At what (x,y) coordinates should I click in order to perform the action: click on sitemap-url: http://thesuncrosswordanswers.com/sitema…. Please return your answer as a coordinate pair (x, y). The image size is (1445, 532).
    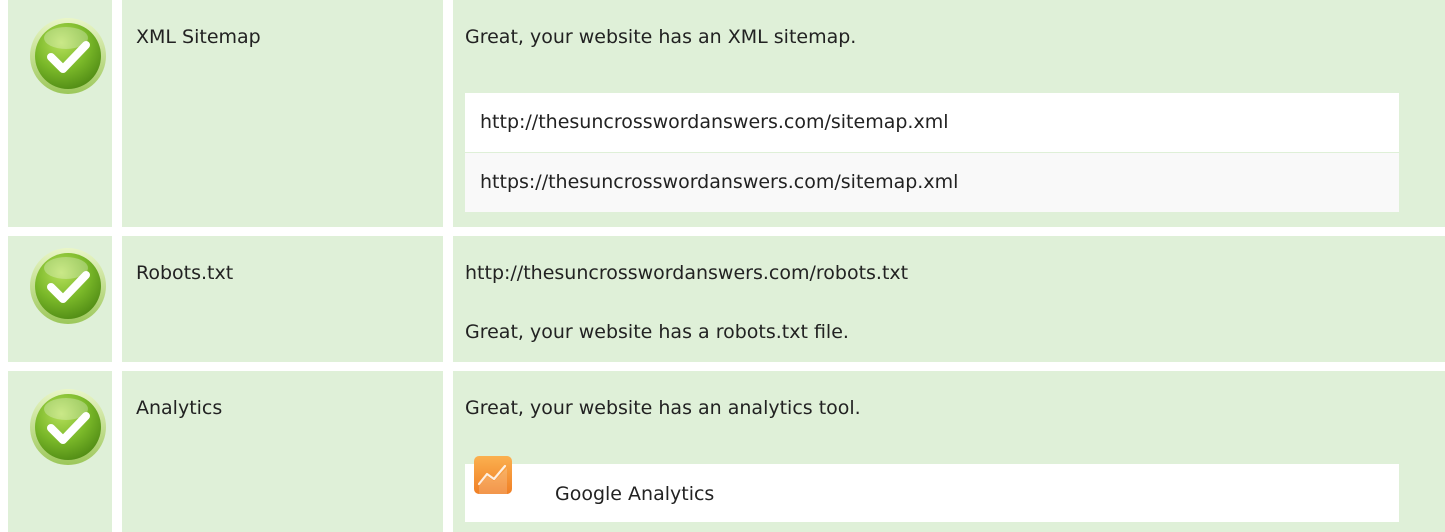
    Looking at the image, I should click on (714, 122).